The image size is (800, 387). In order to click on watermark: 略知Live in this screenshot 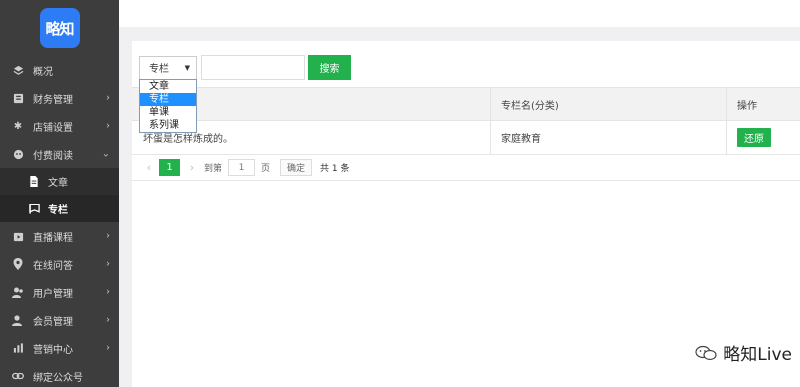, I will do `click(743, 352)`.